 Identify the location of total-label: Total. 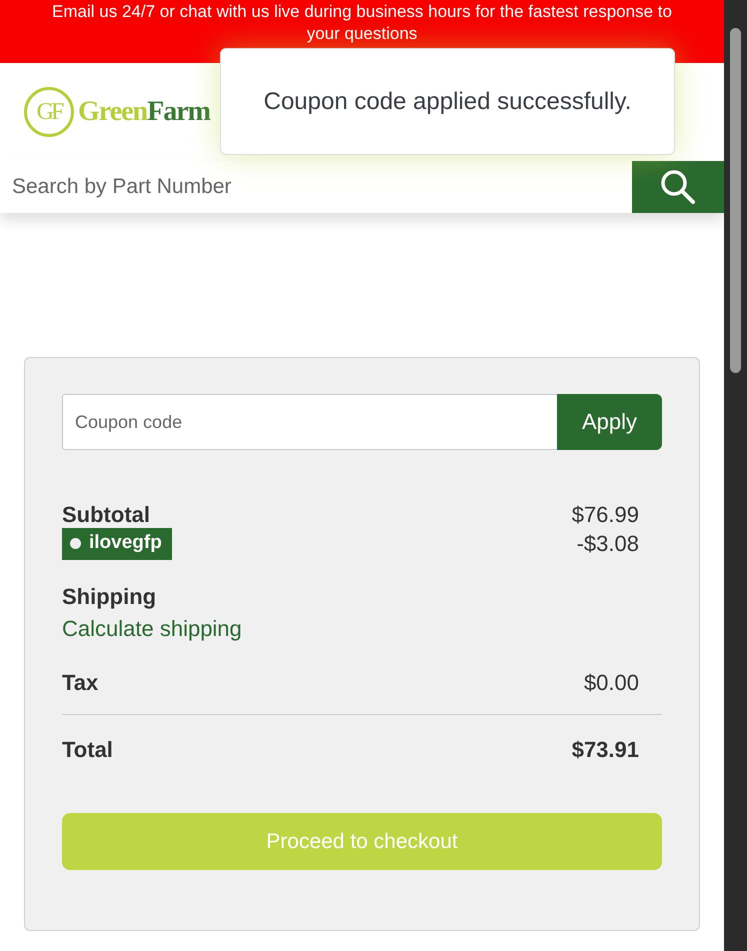
(87, 750).